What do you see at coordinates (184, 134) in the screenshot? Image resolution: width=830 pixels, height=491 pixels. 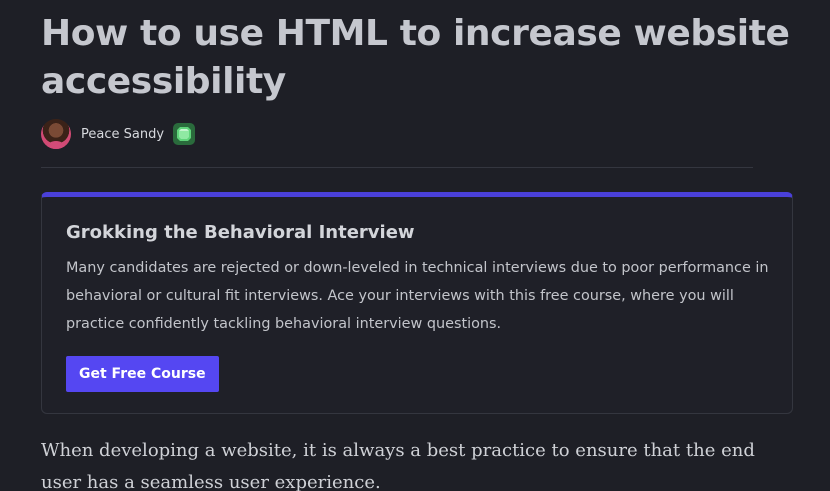 I see `emerald-gem-icon` at bounding box center [184, 134].